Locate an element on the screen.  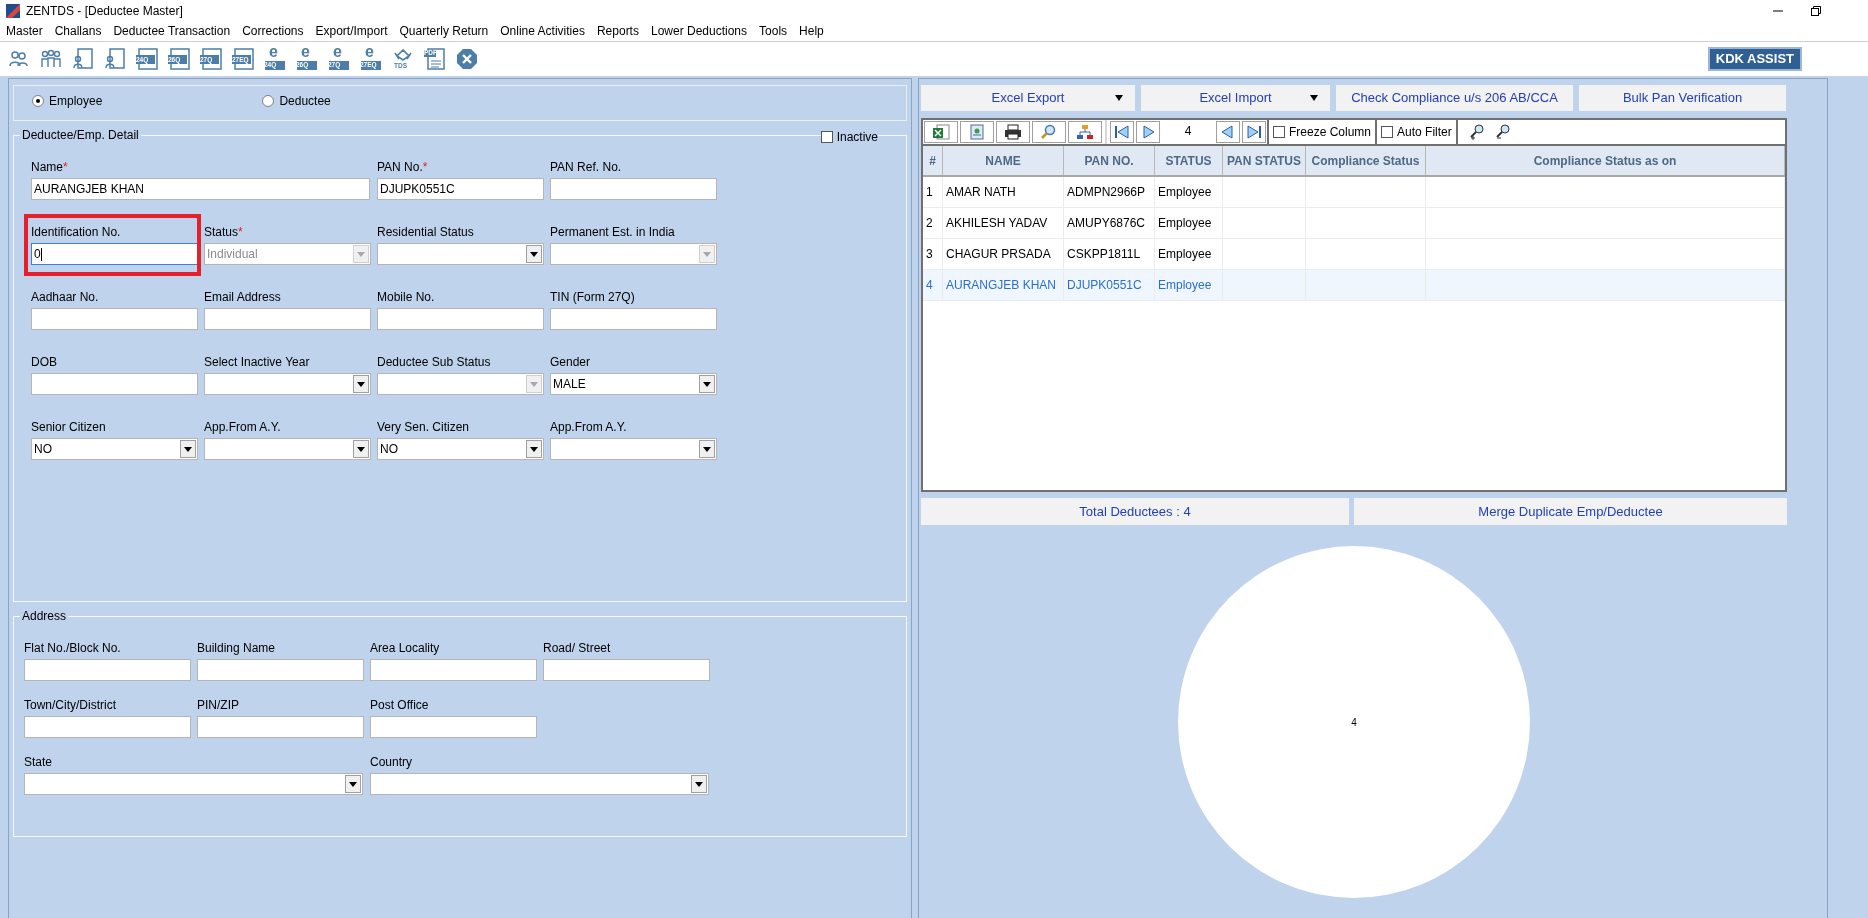
table-row: 1 AMAR NATH ADMPN2966P Employee is located at coordinates (1354, 192).